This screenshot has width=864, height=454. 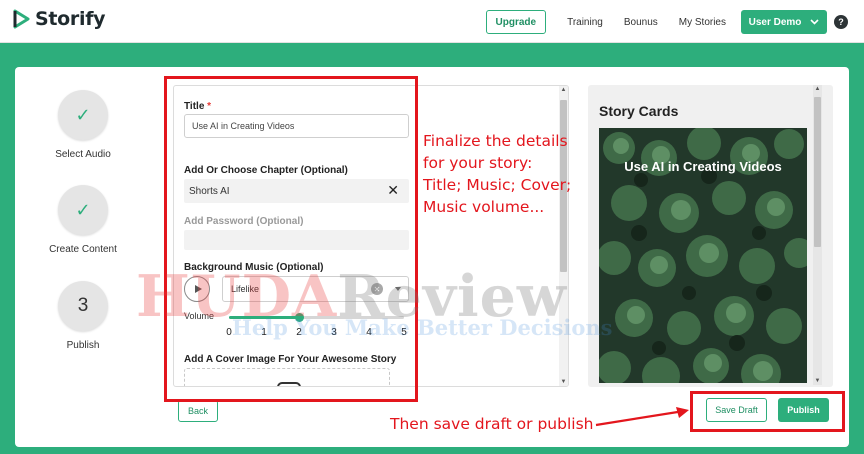 I want to click on storify-logo: Storify, so click(x=58, y=19).